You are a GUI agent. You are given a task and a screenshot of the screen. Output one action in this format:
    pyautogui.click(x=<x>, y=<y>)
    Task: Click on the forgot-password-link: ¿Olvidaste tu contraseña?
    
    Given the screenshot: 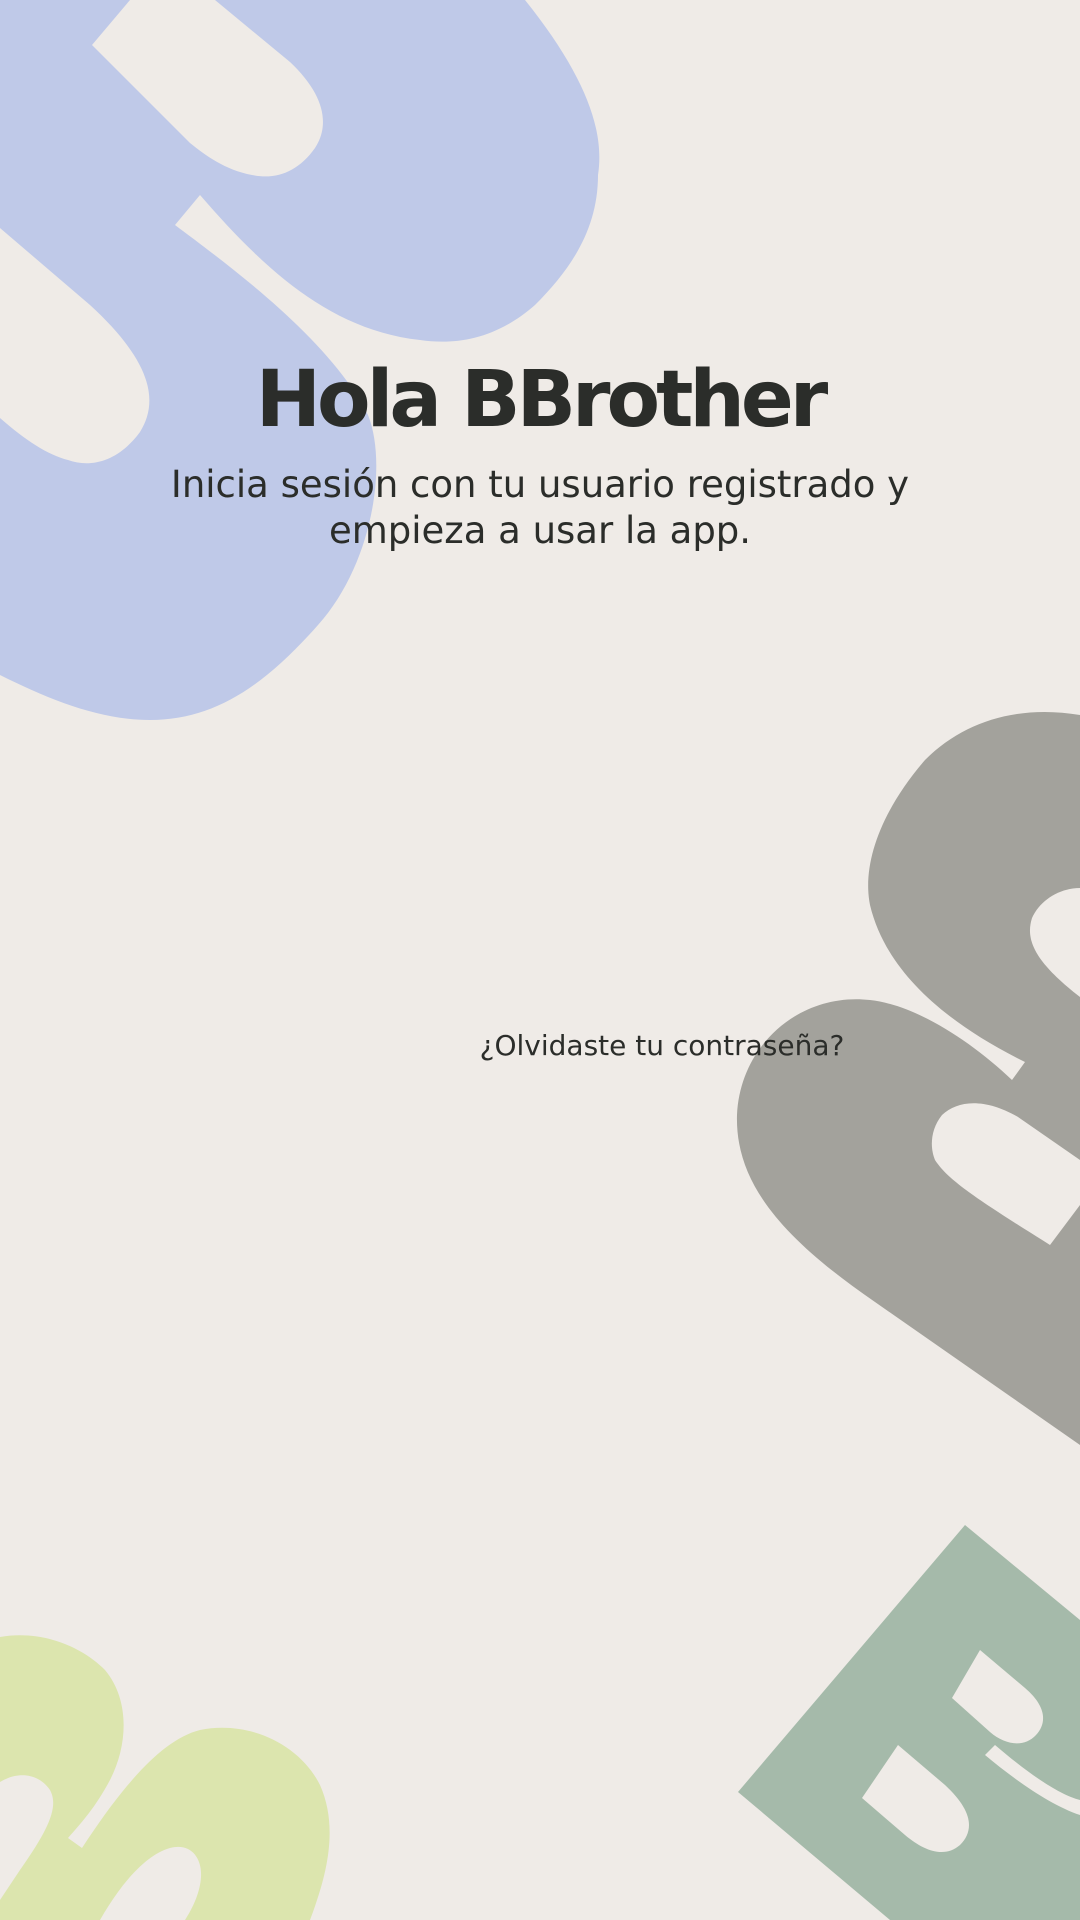 What is the action you would take?
    pyautogui.click(x=662, y=1046)
    